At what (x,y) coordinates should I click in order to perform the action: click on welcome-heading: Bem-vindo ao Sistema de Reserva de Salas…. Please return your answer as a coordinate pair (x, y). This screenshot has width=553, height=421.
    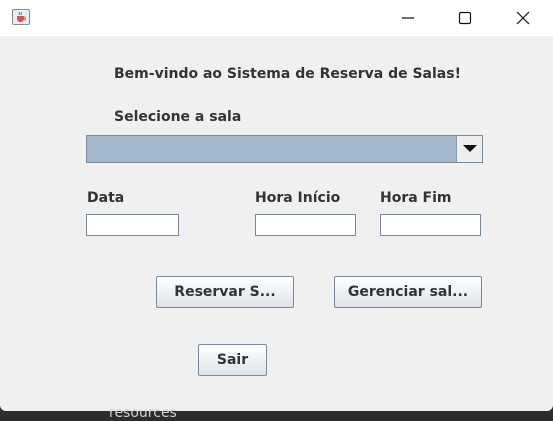
    Looking at the image, I should click on (287, 74).